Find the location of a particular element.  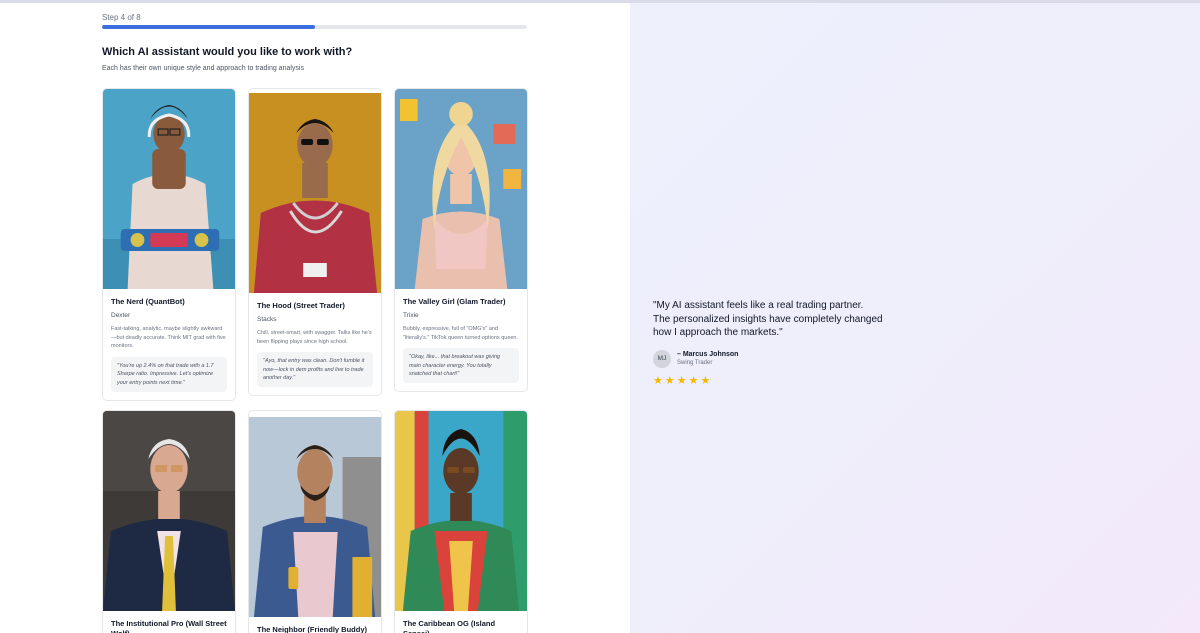

assistant-title: The Institutional Pro (Wall Street Wolf) is located at coordinates (169, 626).